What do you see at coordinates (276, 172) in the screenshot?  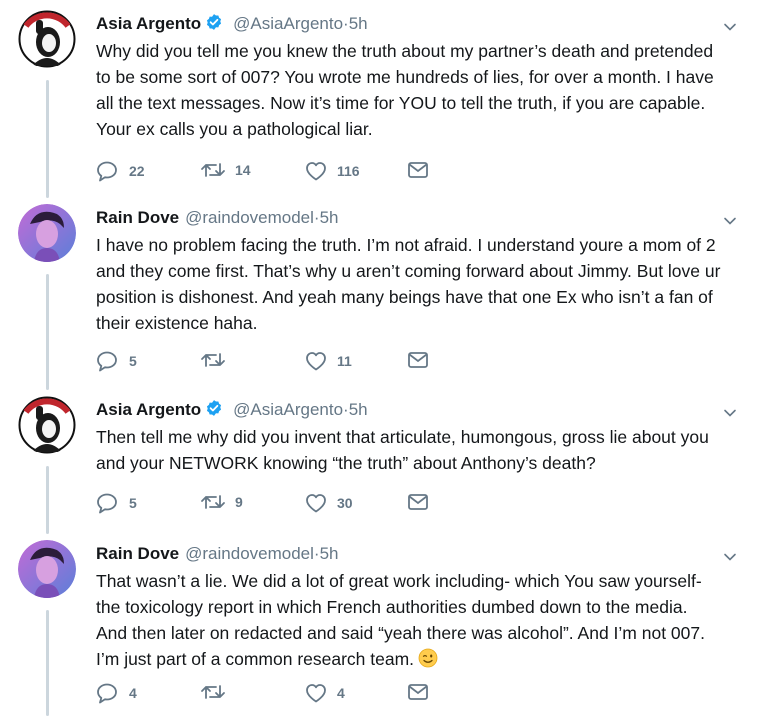 I see `tweet-actions: 22 14 116` at bounding box center [276, 172].